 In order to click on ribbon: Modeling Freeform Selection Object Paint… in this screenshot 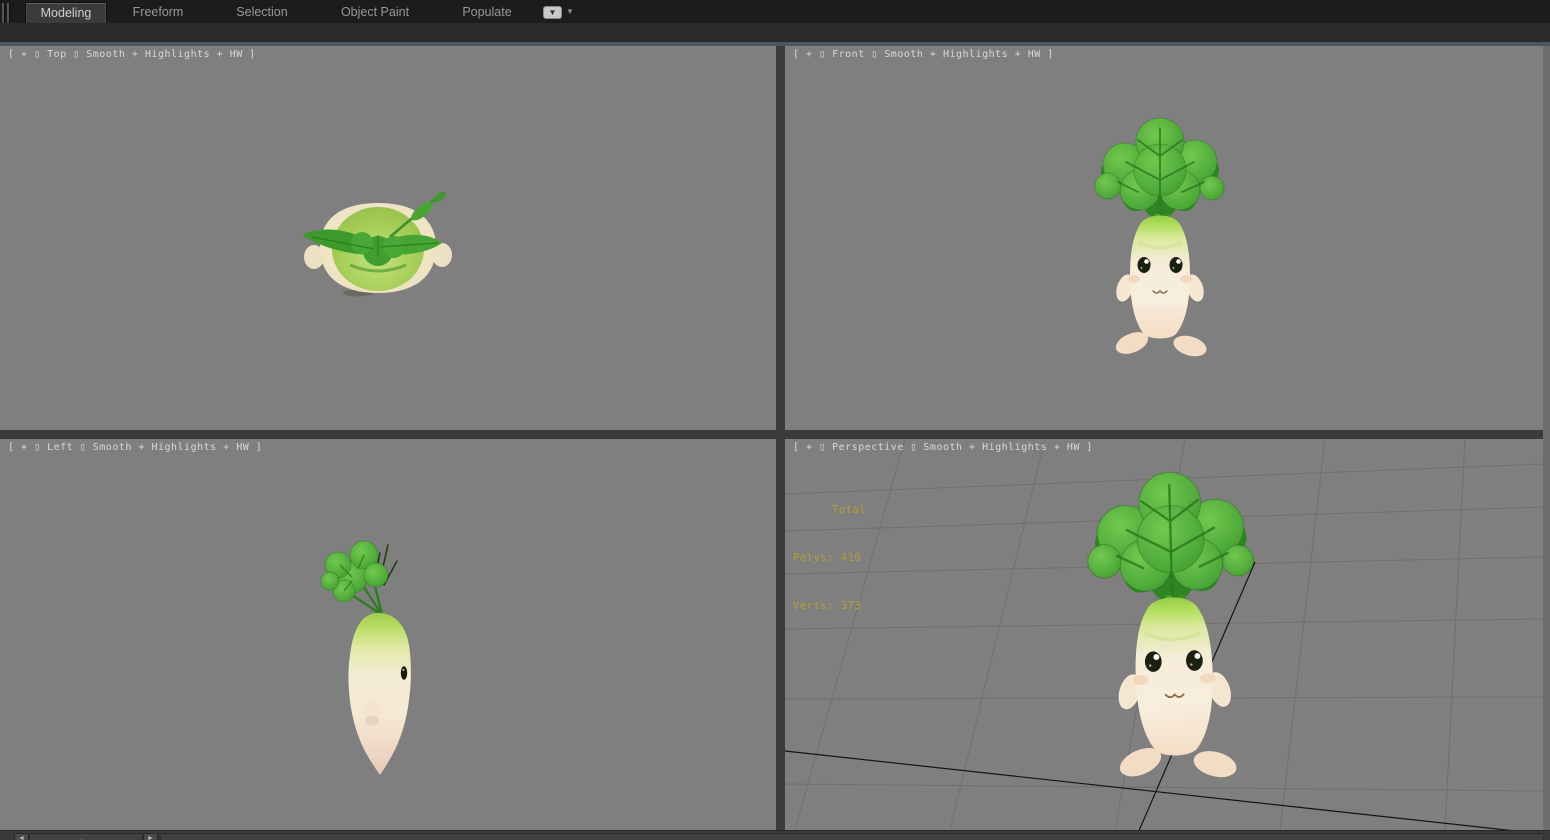, I will do `click(775, 32)`.